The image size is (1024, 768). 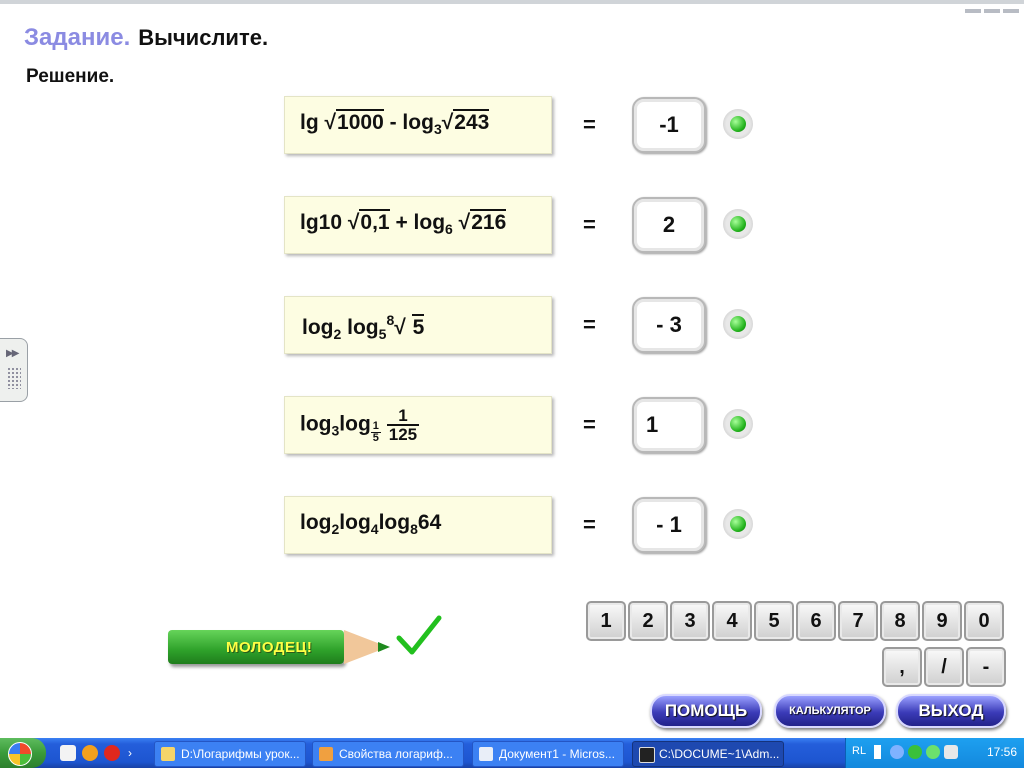 What do you see at coordinates (269, 647) in the screenshot?
I see `praise-label: МОЛОДЕЦ!` at bounding box center [269, 647].